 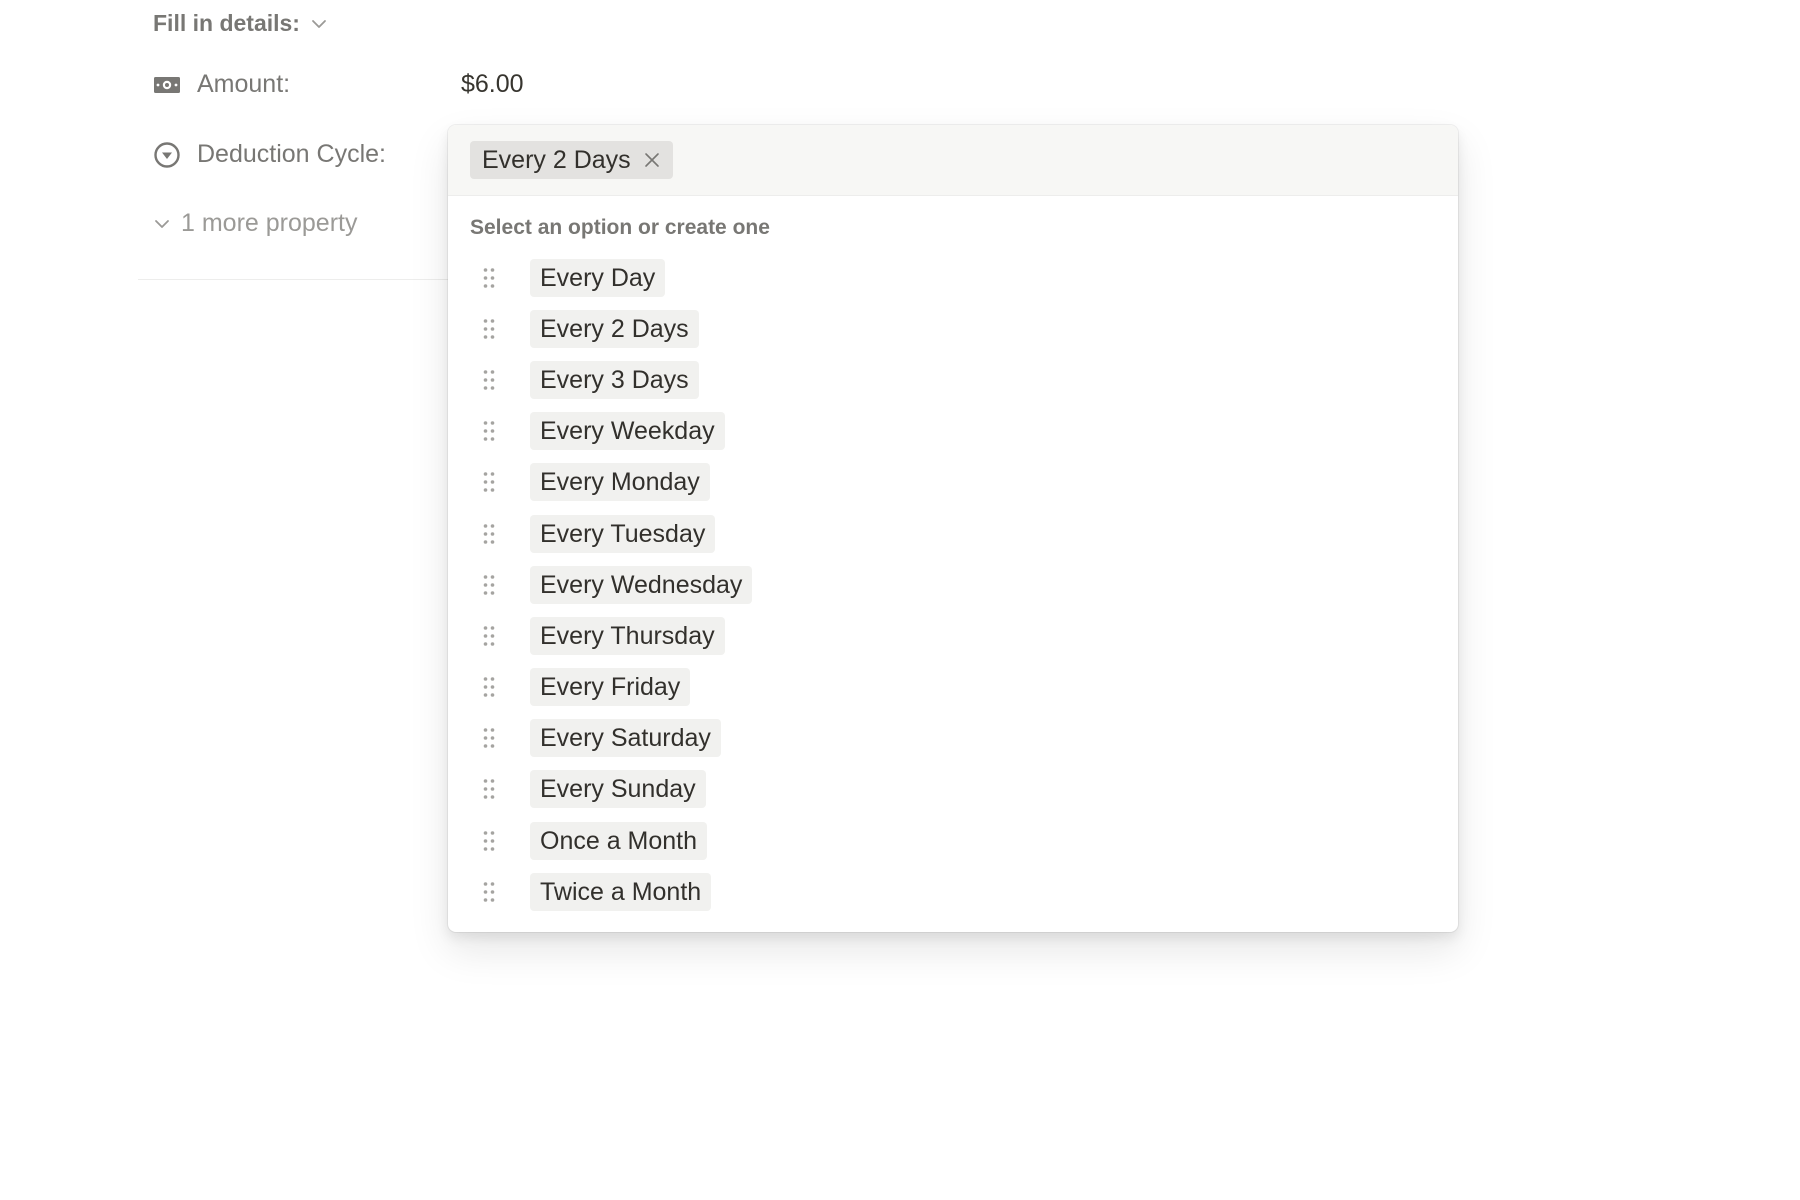 What do you see at coordinates (598, 277) in the screenshot?
I see `option-chip: Every Day` at bounding box center [598, 277].